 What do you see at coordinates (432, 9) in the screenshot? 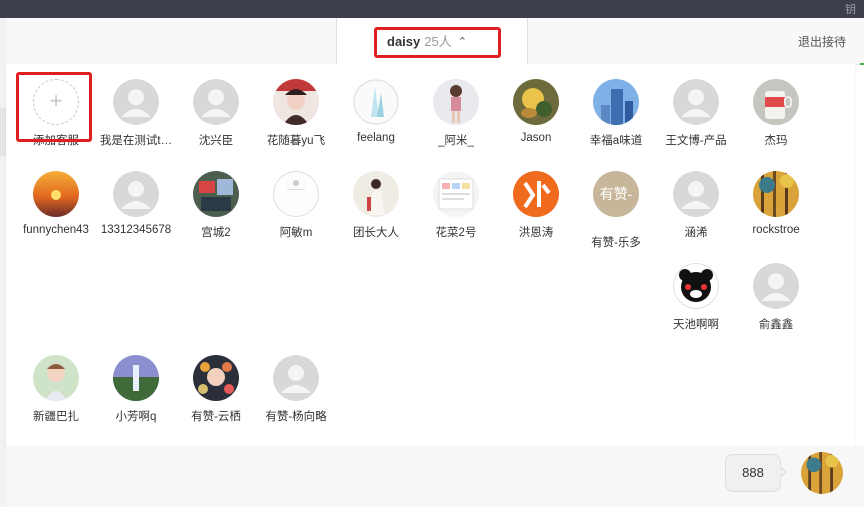
I see `window-title-bar: 钥` at bounding box center [432, 9].